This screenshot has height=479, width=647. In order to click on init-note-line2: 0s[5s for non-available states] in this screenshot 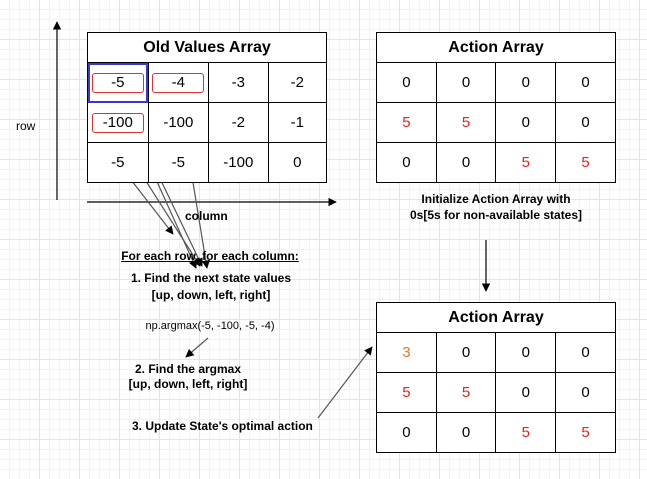, I will do `click(496, 215)`.